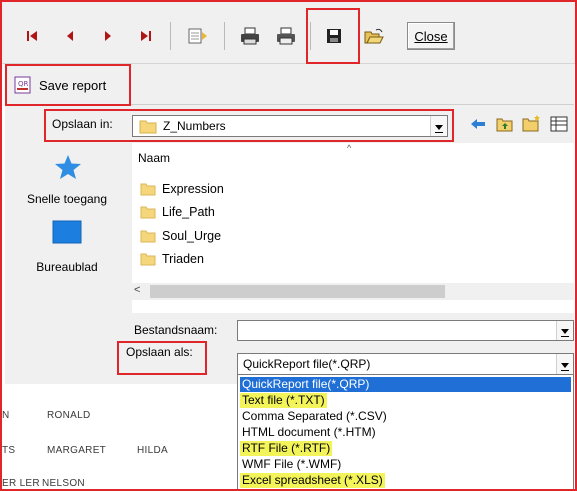  I want to click on prev-page-button, so click(70, 36).